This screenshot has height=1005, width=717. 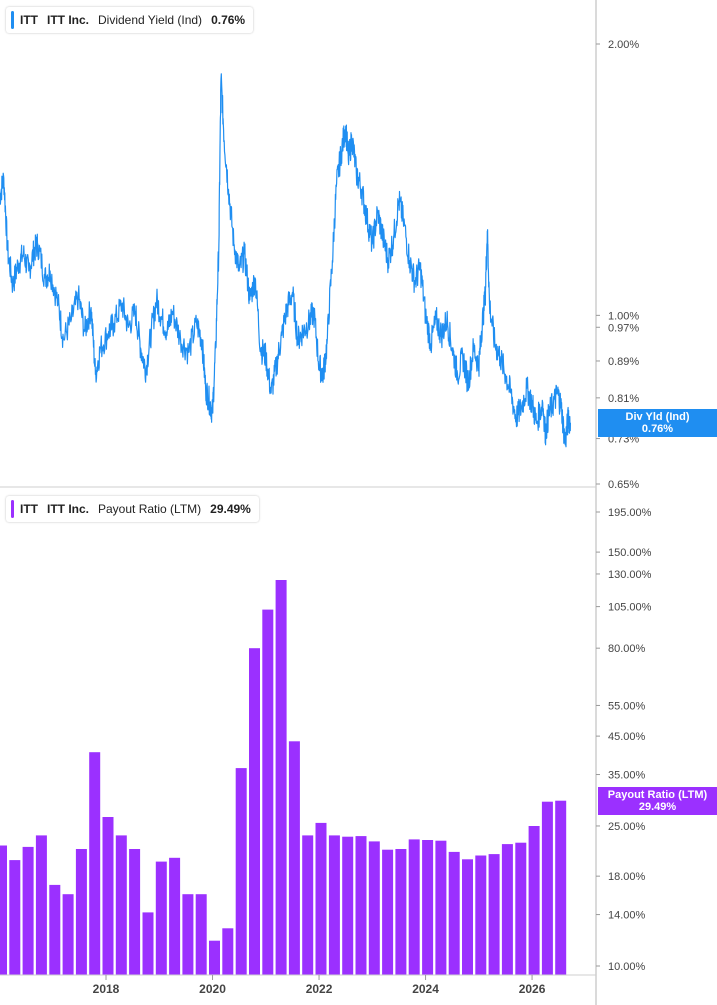 I want to click on x-tick-label: 2022, so click(x=319, y=989).